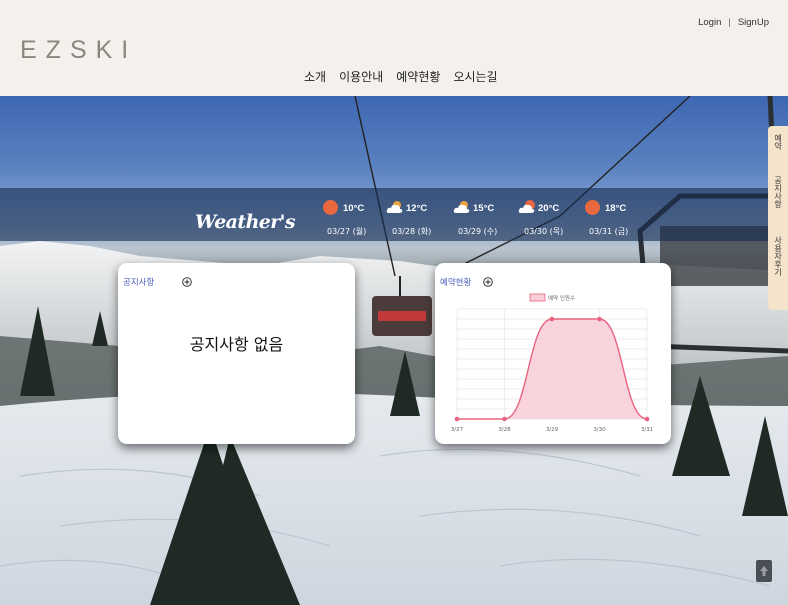 Image resolution: width=788 pixels, height=605 pixels. What do you see at coordinates (778, 218) in the screenshot?
I see `side-quick-menu: 예약 공지사항 사용자후기` at bounding box center [778, 218].